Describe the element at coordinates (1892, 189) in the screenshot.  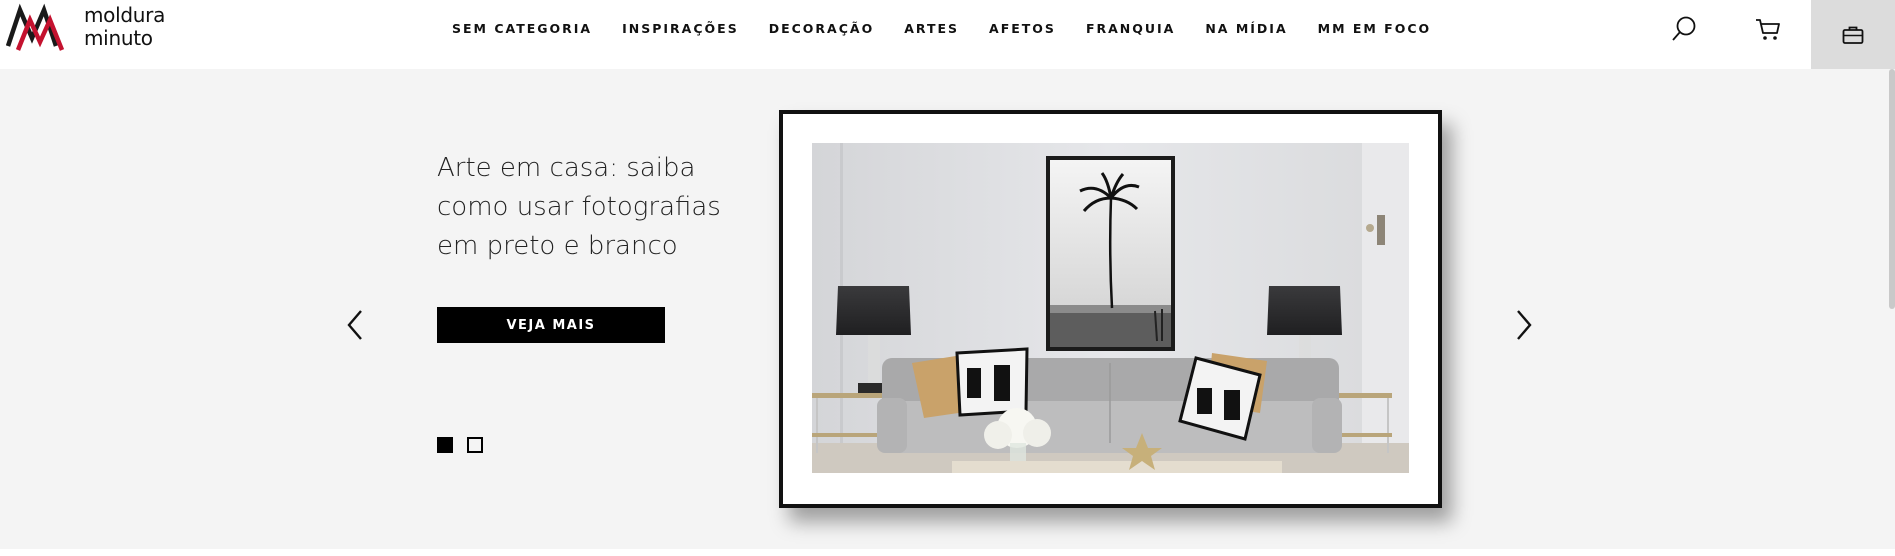
I see `page-scrollbar` at that location.